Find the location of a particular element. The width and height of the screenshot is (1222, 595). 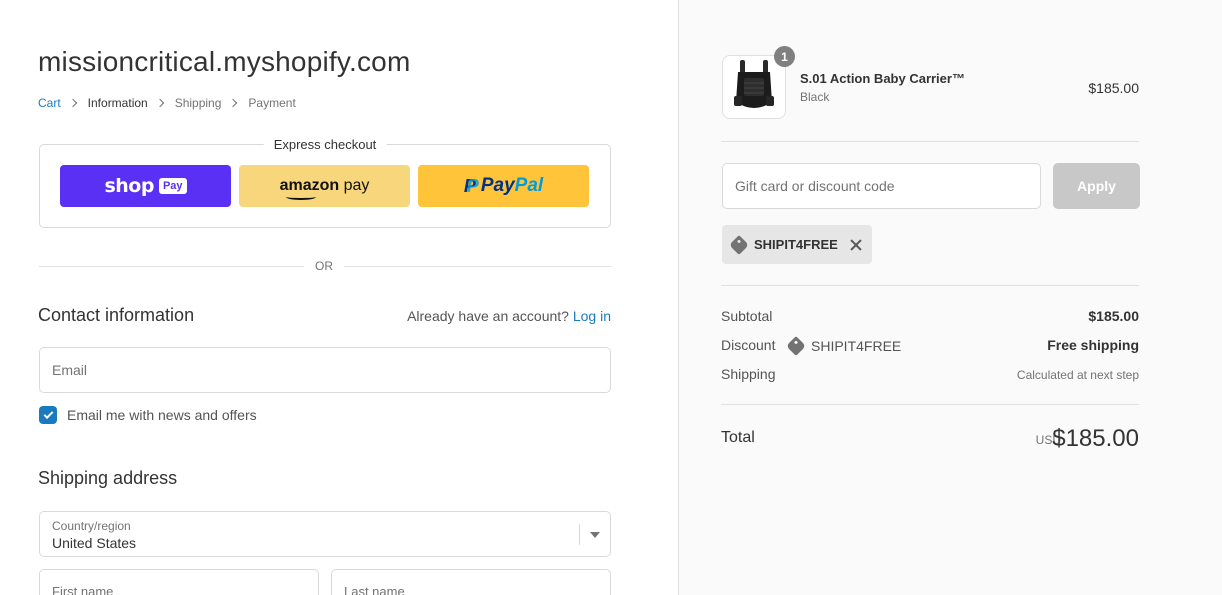

product-thumbnail is located at coordinates (754, 87).